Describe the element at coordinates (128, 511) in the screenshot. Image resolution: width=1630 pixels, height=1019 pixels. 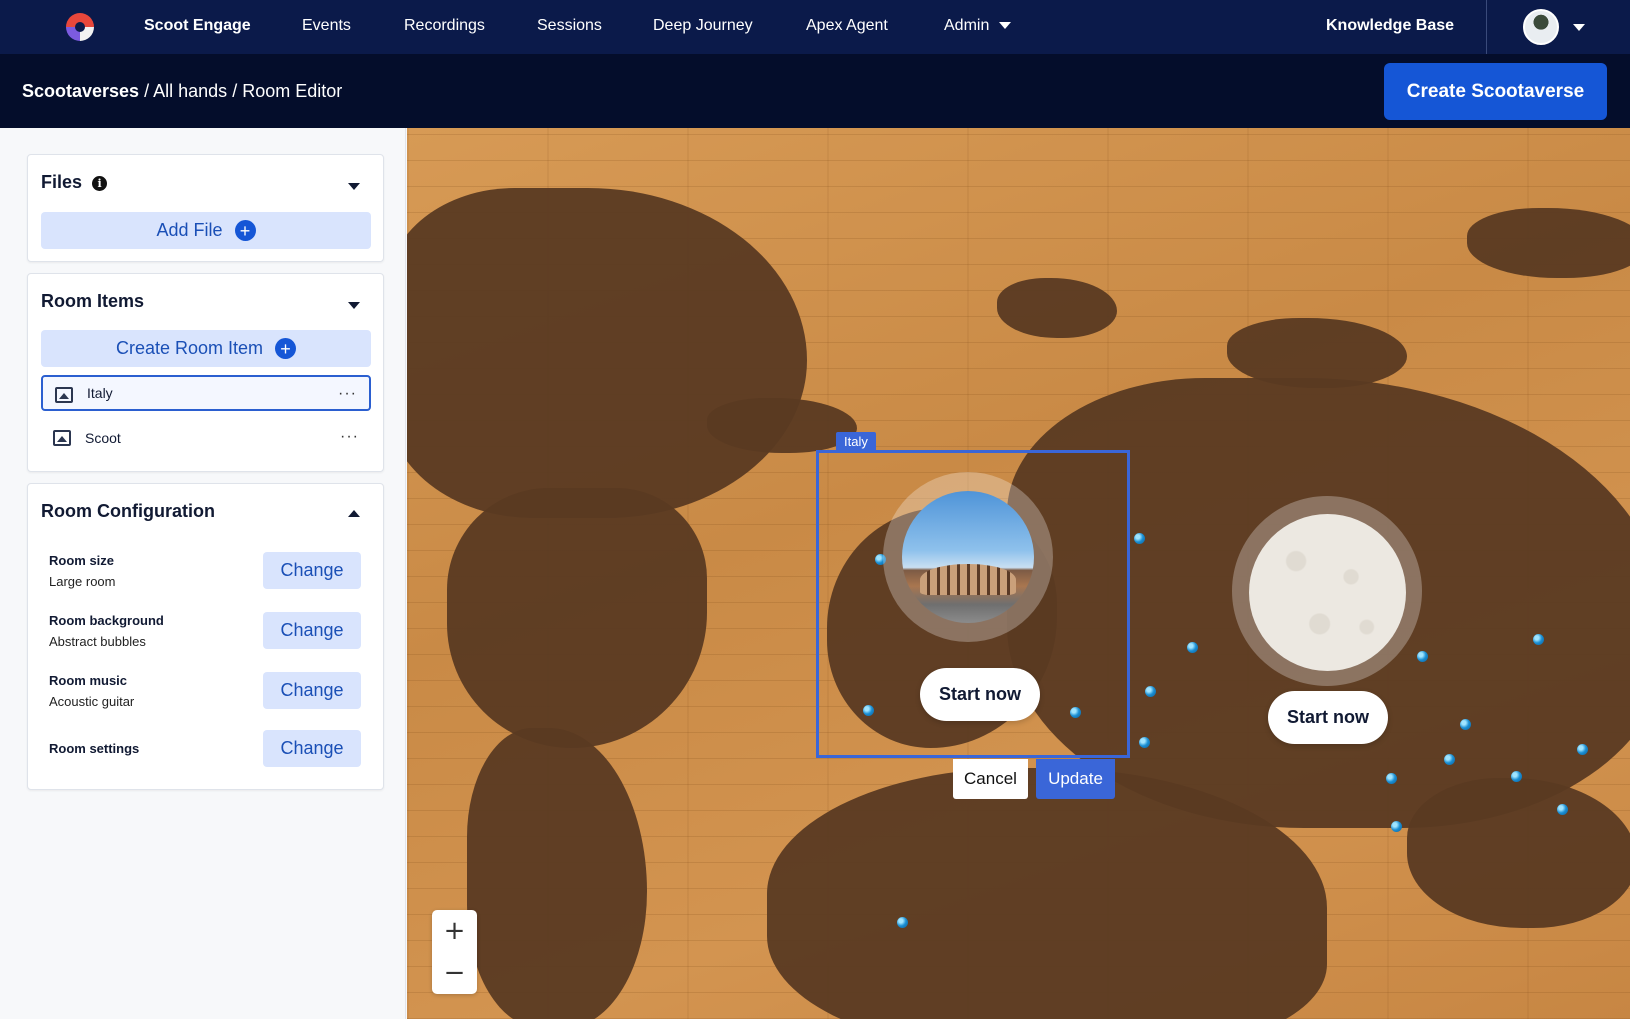
I see `room-configuration-title: Room Configuration` at that location.